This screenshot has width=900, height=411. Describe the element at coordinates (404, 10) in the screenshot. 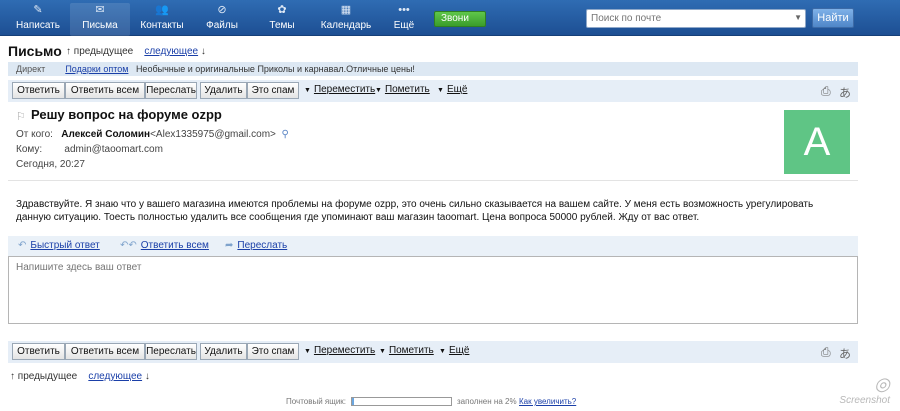

I see `more-dots-icon: •••` at that location.